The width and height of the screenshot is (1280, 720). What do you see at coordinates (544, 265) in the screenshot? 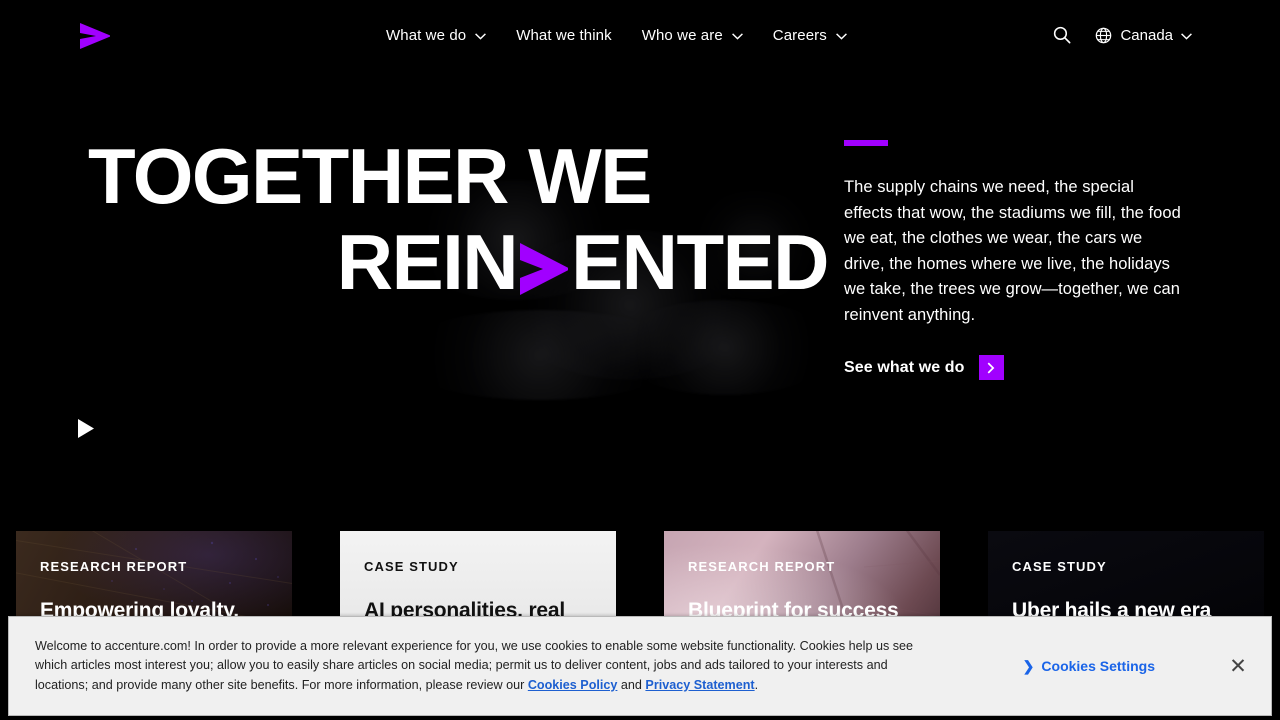
I see `accenture-chevron-v-icon` at bounding box center [544, 265].